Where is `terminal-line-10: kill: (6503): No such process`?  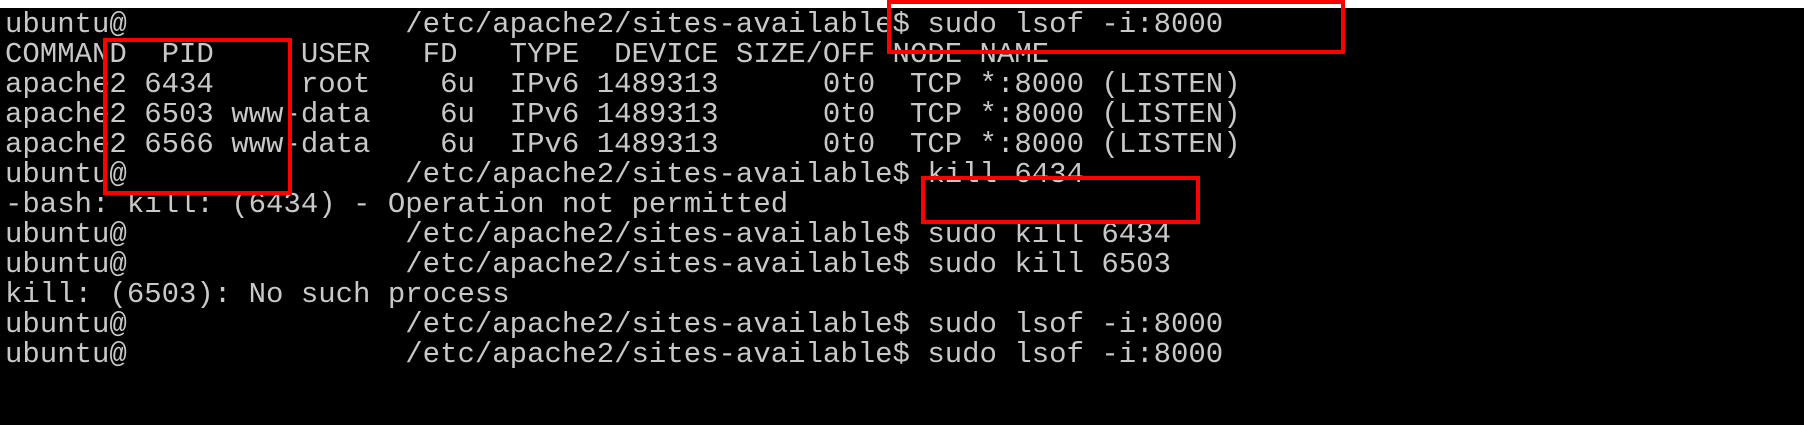 terminal-line-10: kill: (6503): No such process is located at coordinates (257, 294).